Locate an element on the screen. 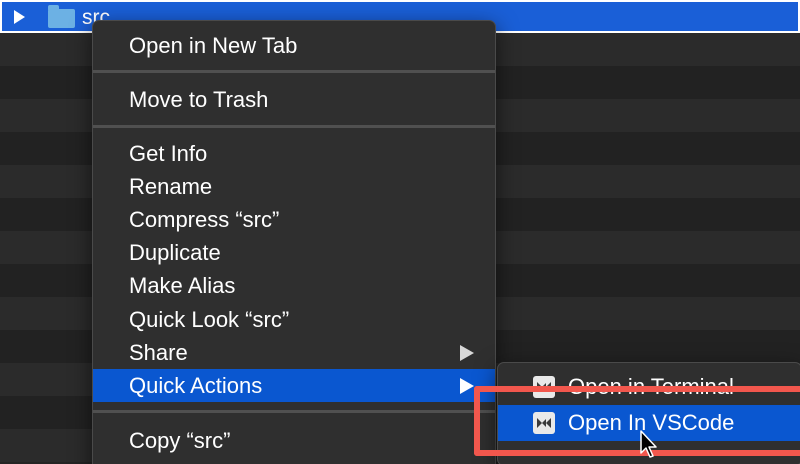 The image size is (800, 464). submenu-item-open-in-terminal: Open in Terminal is located at coordinates (649, 387).